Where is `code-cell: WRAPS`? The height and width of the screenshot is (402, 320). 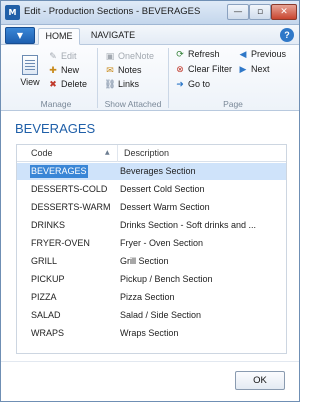
code-cell: WRAPS is located at coordinates (47, 333).